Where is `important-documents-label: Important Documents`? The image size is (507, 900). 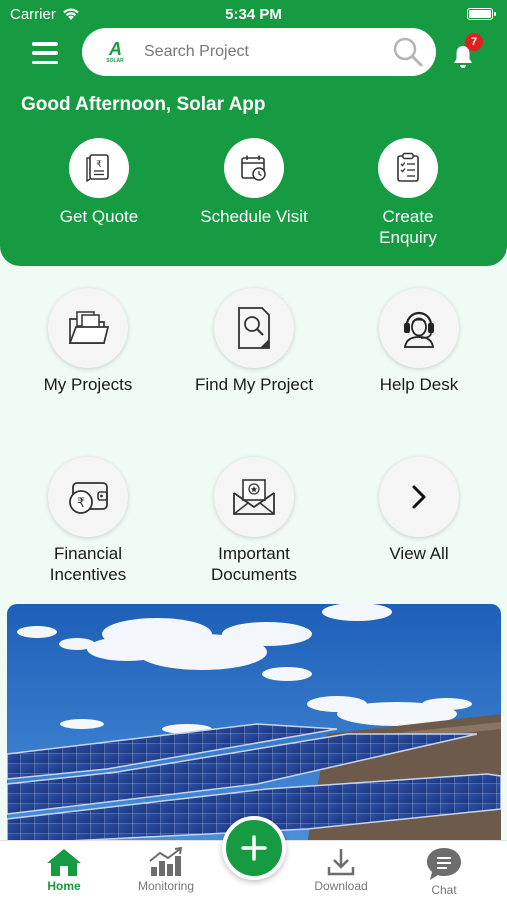
important-documents-label: Important Documents is located at coordinates (254, 564).